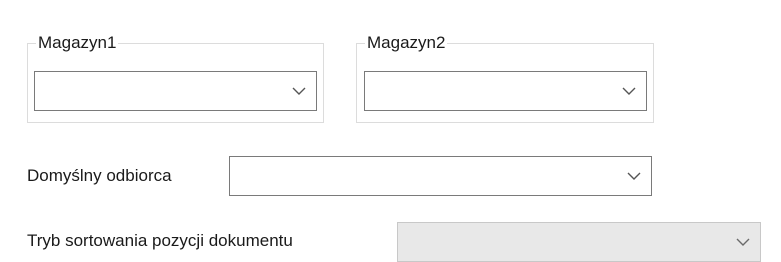 The height and width of the screenshot is (262, 781). What do you see at coordinates (160, 240) in the screenshot?
I see `sort-mode-label: Tryb sortowania pozycji dokumentu` at bounding box center [160, 240].